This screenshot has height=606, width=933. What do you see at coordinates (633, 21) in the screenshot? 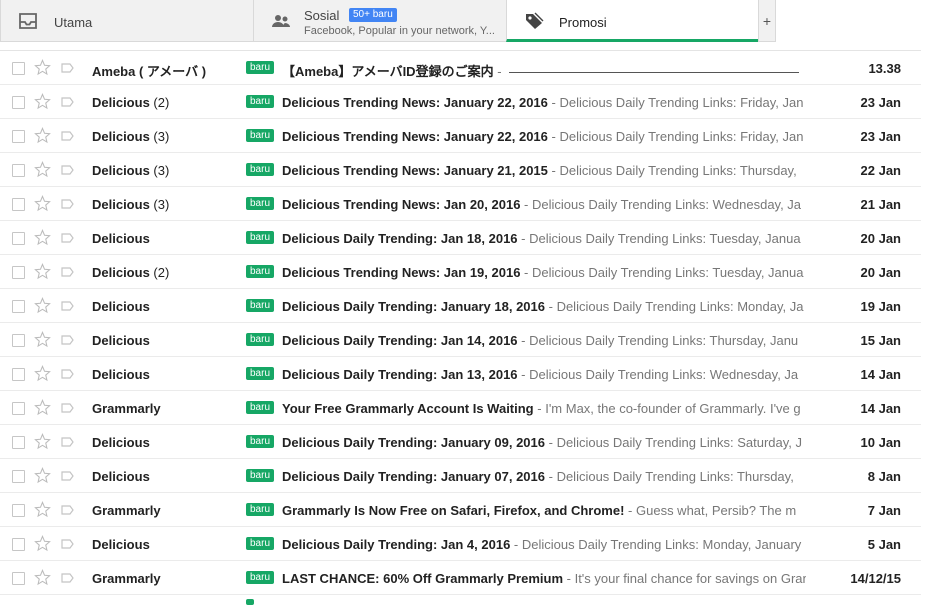
I see `tab-promosi: Promosi` at bounding box center [633, 21].